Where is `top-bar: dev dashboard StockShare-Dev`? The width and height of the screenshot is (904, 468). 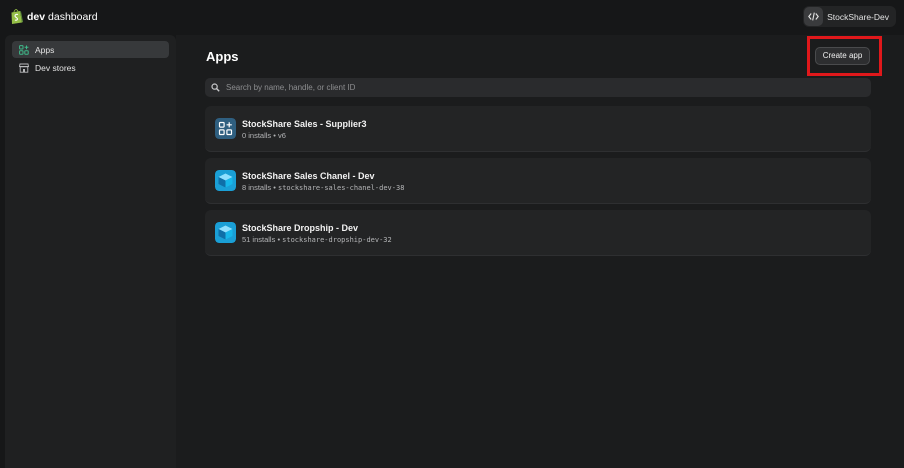
top-bar: dev dashboard StockShare-Dev is located at coordinates (452, 17).